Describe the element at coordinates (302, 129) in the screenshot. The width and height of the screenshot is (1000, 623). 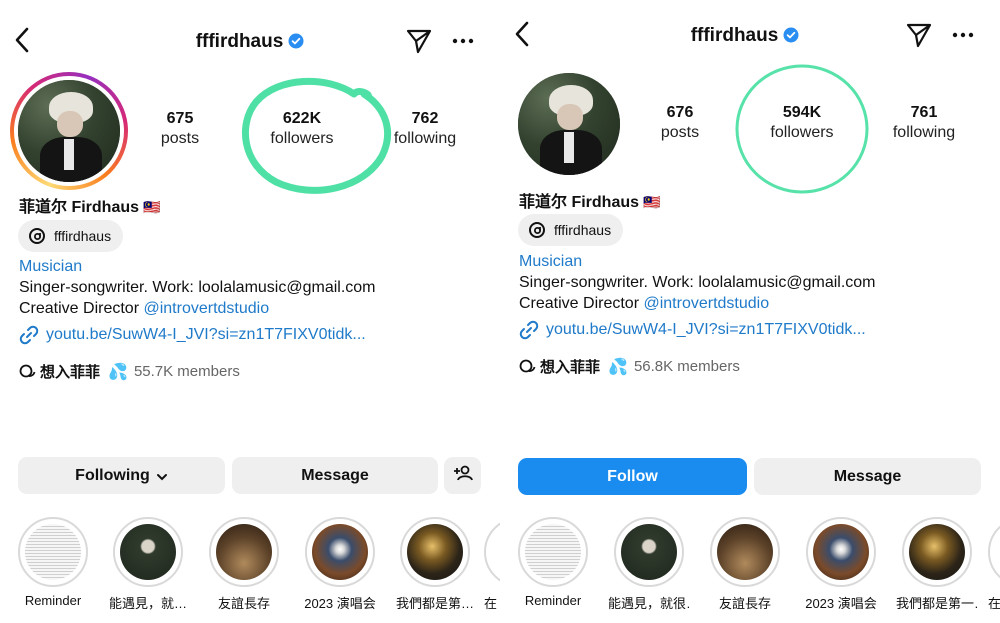
I see `followers-stat: 622K followers` at that location.